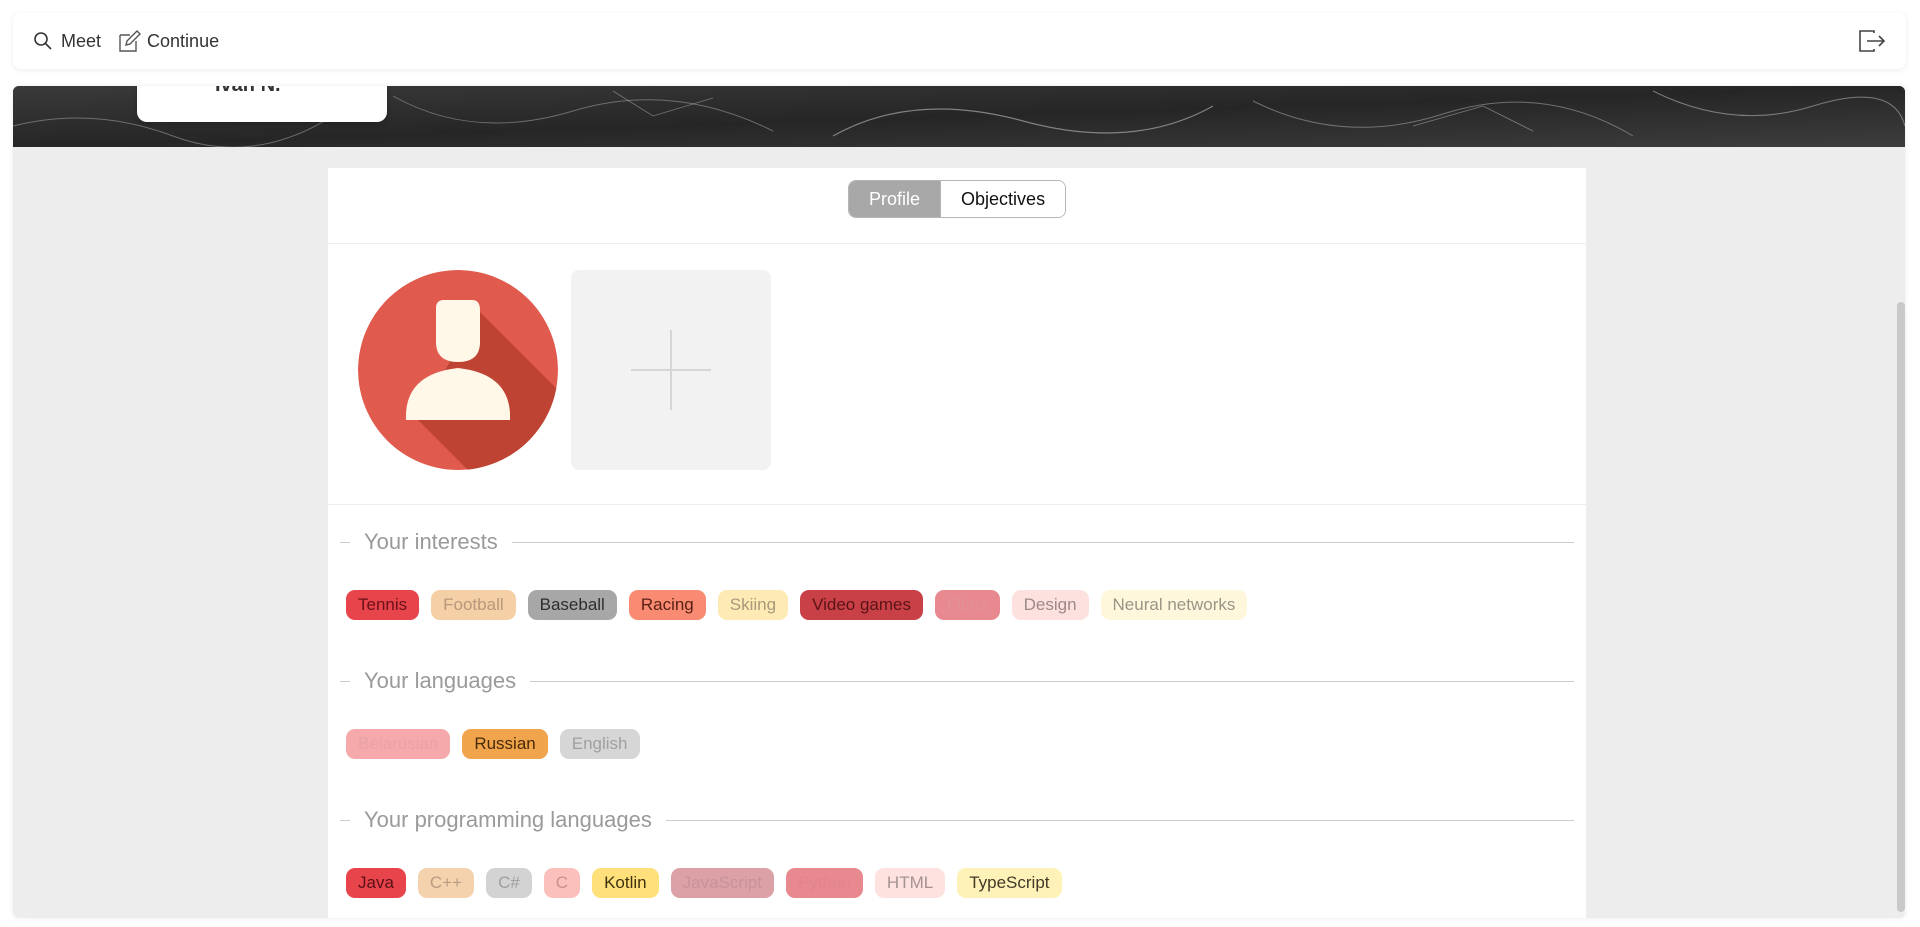 This screenshot has width=1920, height=927. I want to click on scrollbar, so click(1901, 607).